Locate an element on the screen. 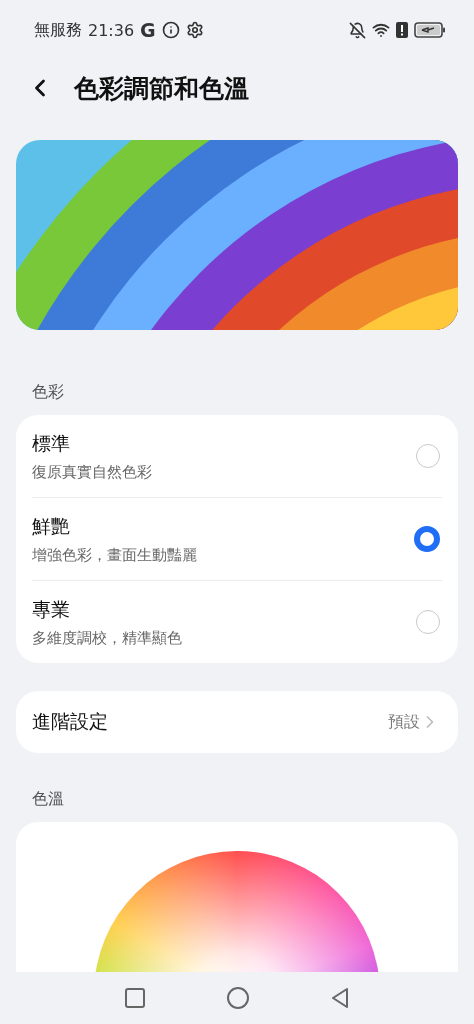  wifi-icon is located at coordinates (381, 30).